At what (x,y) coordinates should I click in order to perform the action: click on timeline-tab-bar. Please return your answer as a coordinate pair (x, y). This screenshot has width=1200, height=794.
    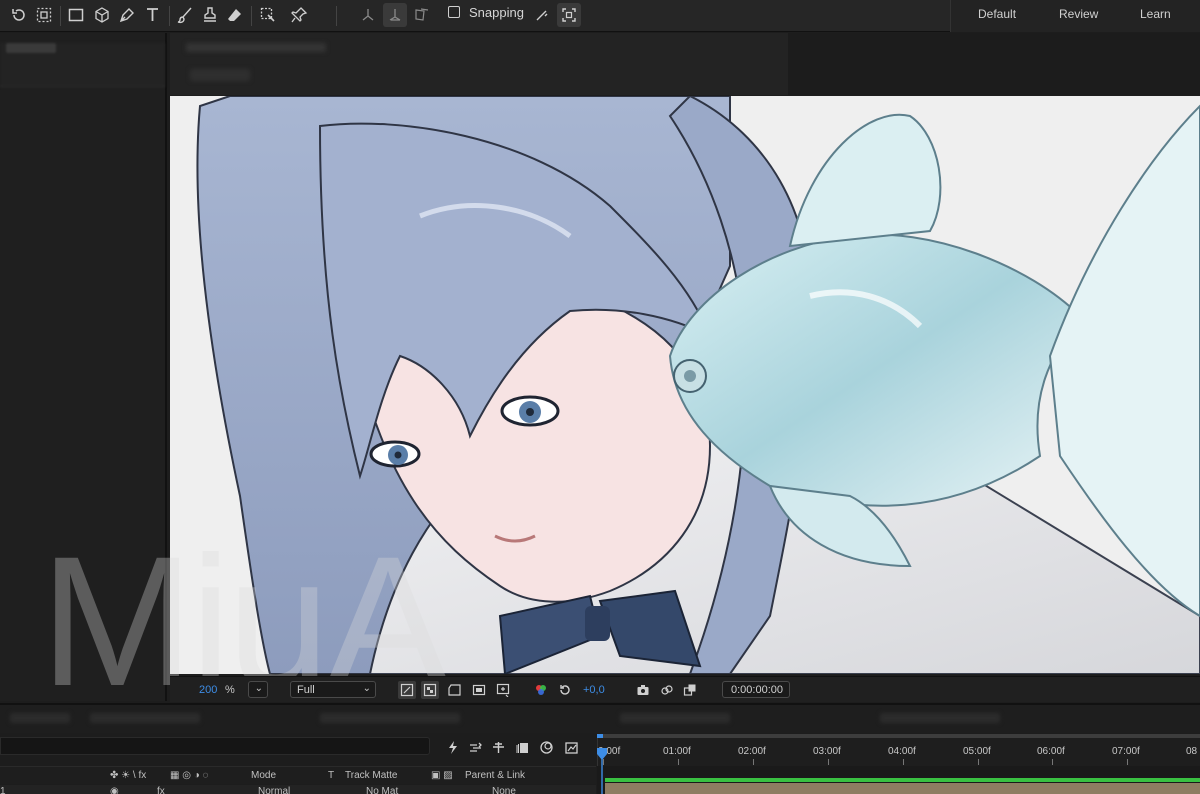
    Looking at the image, I should click on (600, 718).